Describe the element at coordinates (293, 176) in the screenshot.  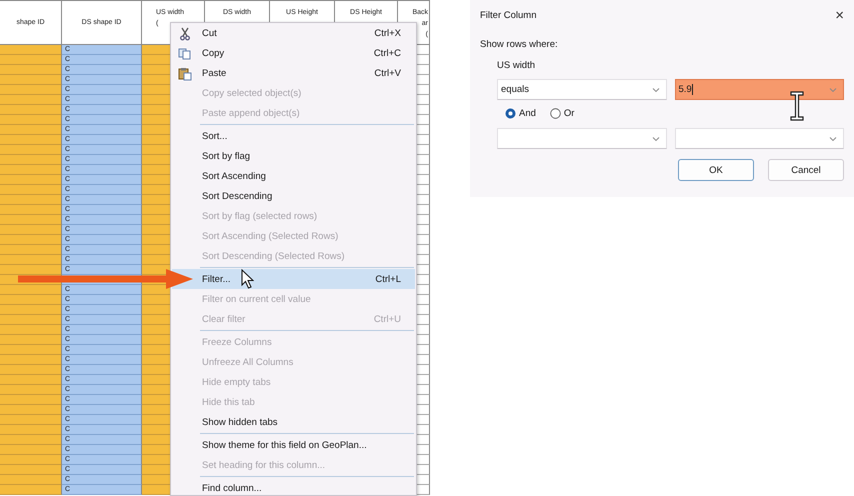
I see `menu-item: Sort Ascending` at that location.